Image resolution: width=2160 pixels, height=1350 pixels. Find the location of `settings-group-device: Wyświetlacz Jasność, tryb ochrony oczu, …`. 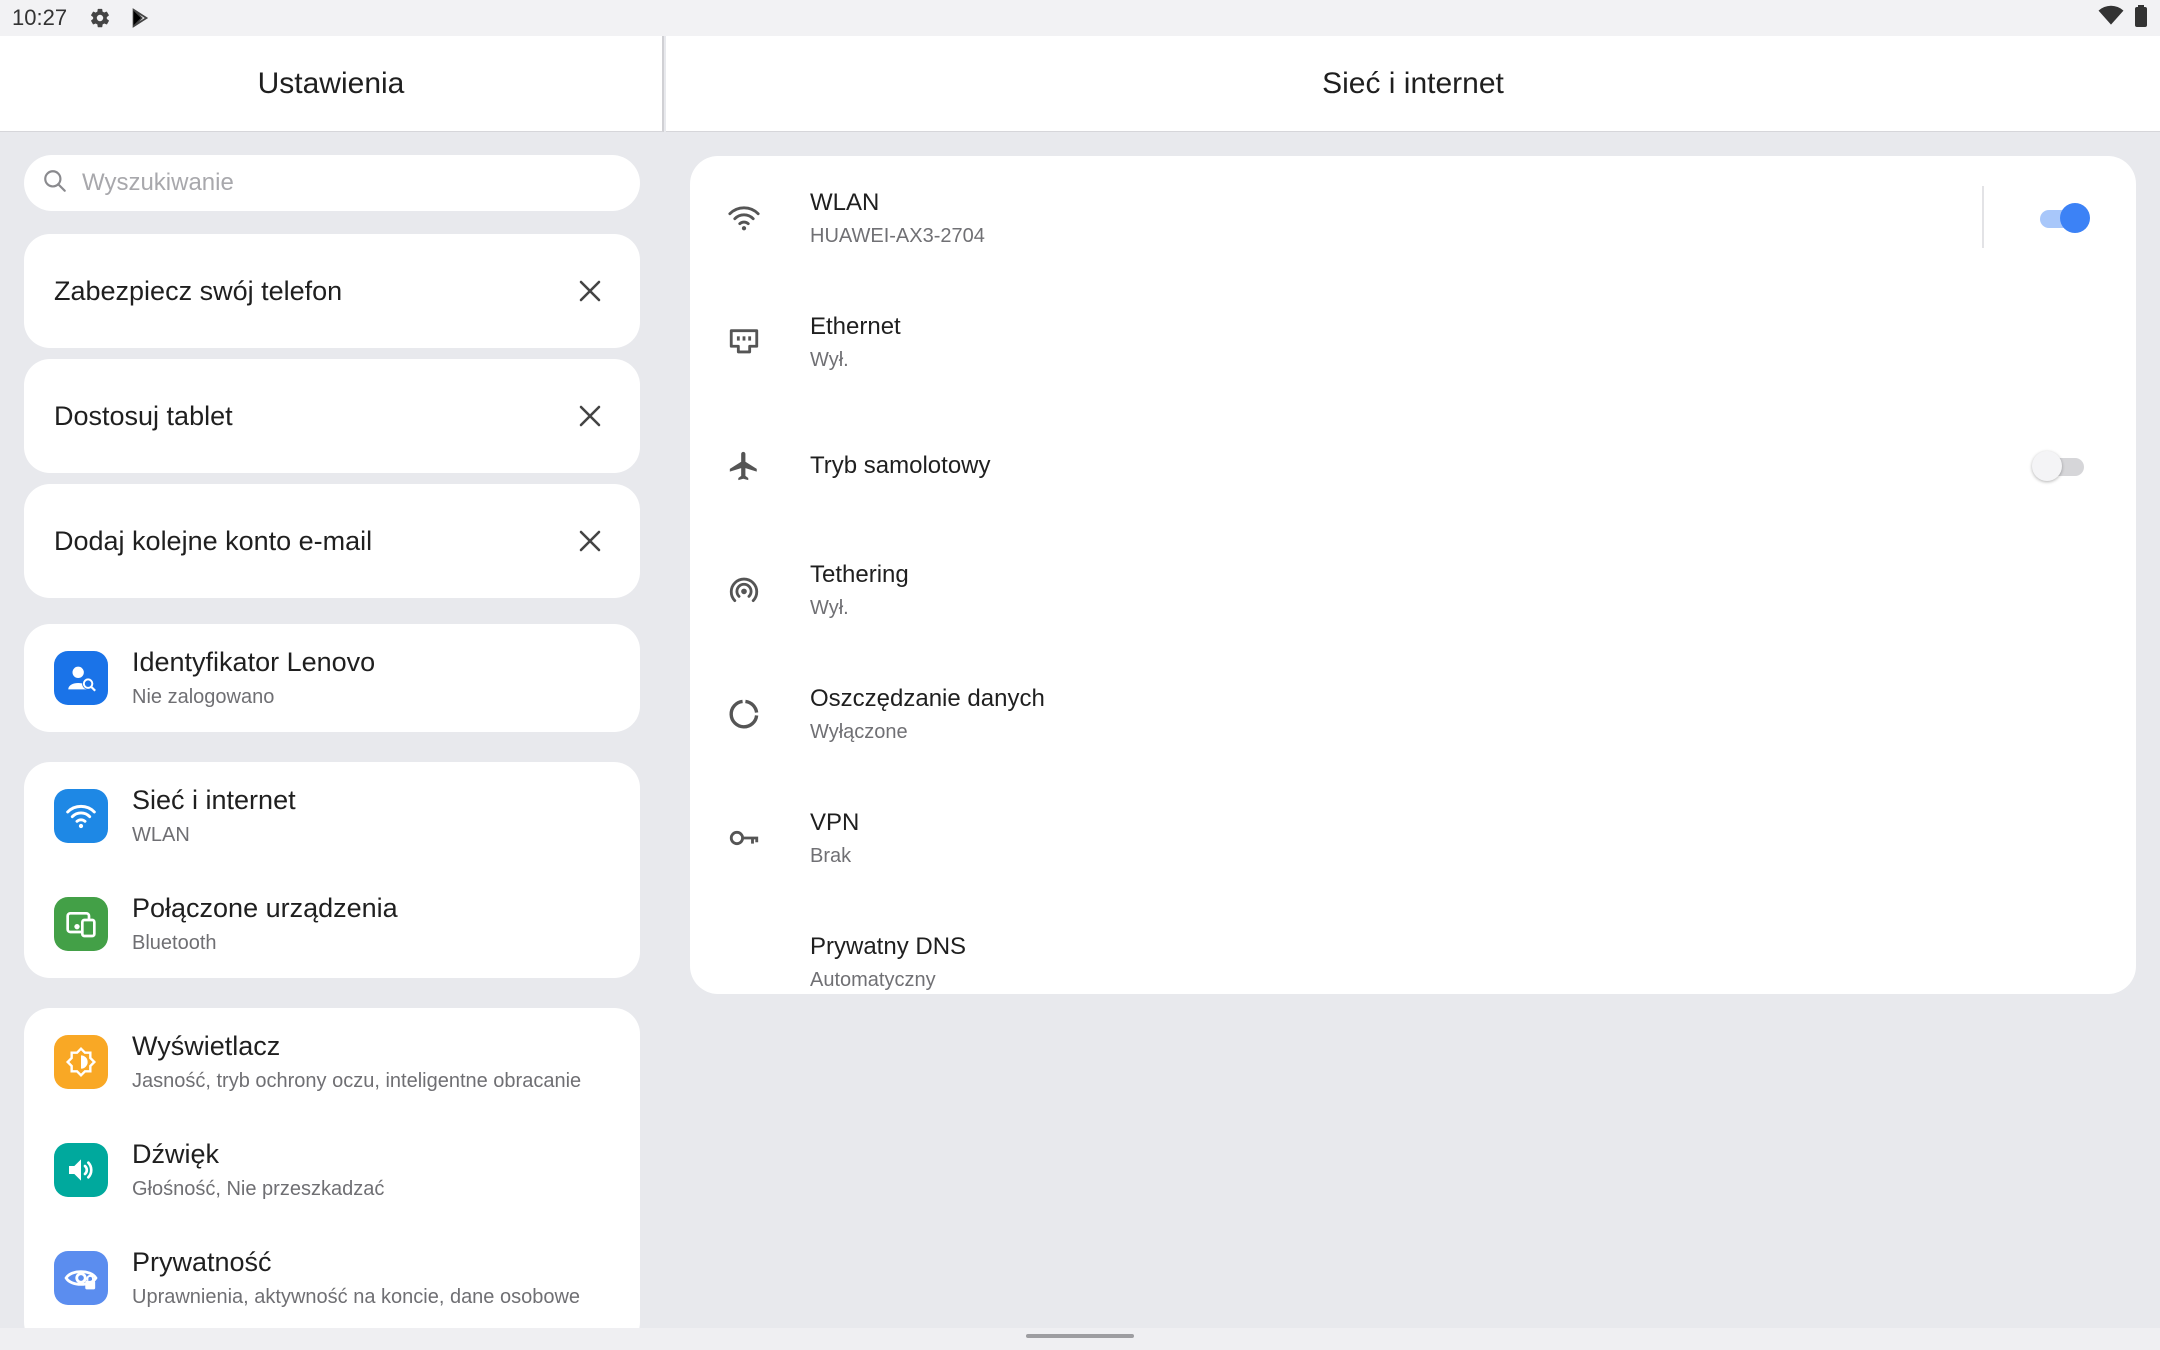

settings-group-device: Wyświetlacz Jasność, tryb ochrony oczu, … is located at coordinates (332, 1168).